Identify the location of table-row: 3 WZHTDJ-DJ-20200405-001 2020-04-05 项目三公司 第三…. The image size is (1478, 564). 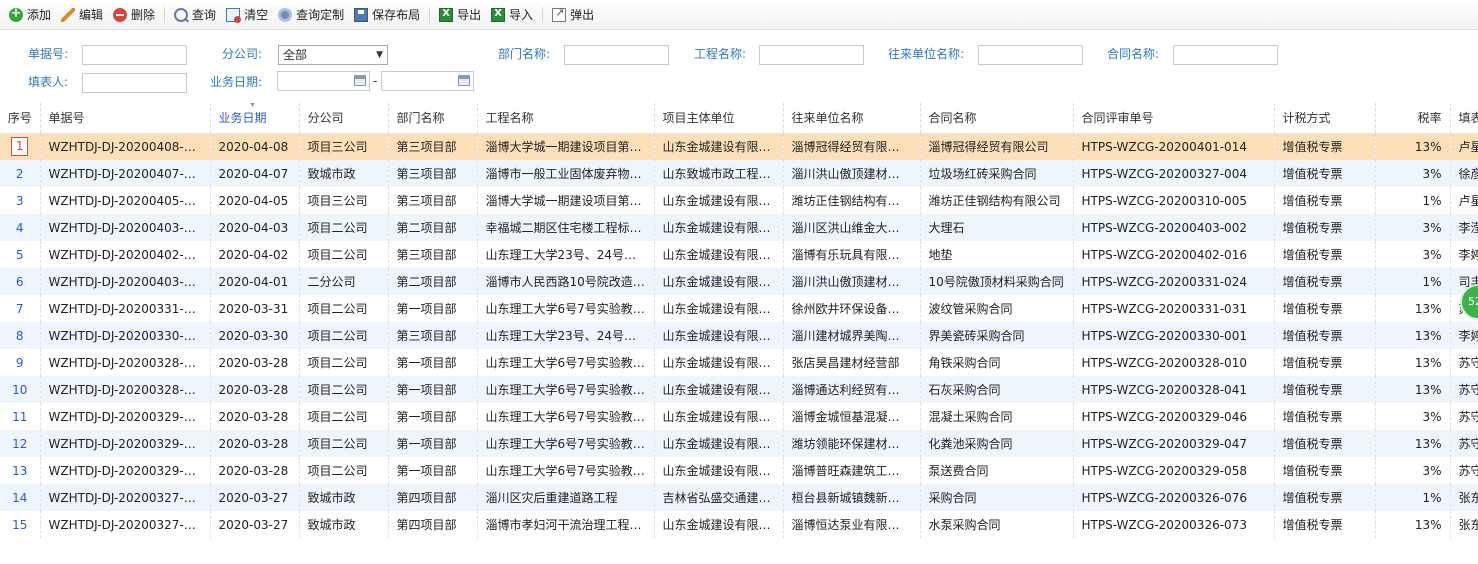
(739, 200).